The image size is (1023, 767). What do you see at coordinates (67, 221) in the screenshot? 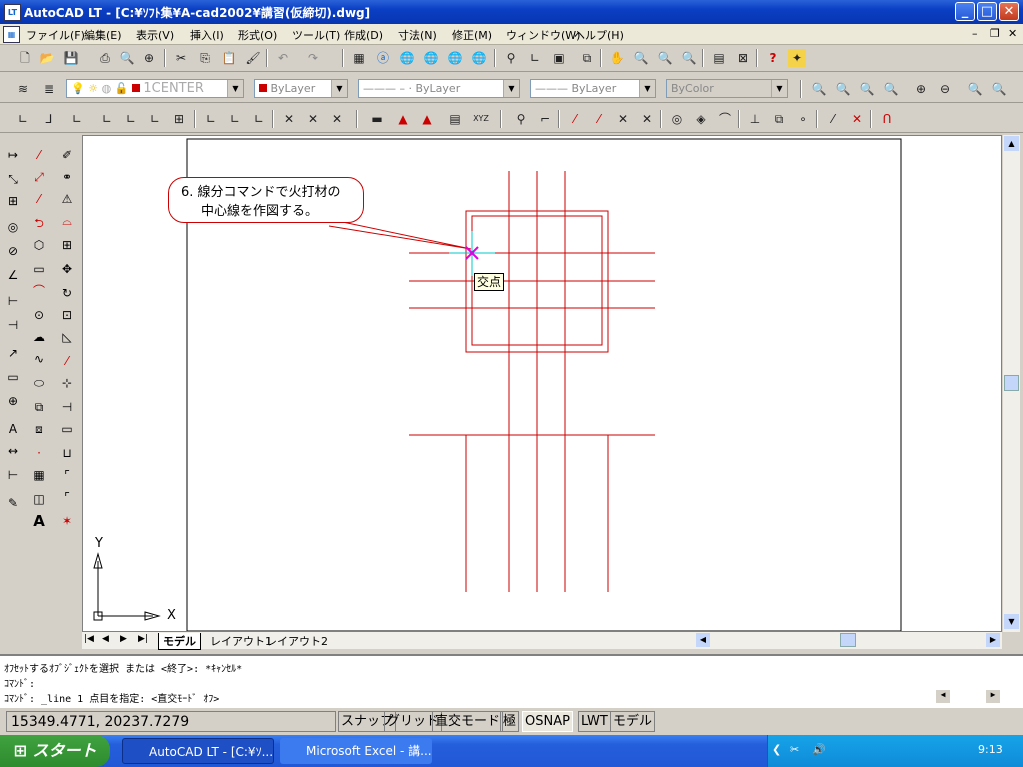
I see `offset-icon: ⌓` at bounding box center [67, 221].